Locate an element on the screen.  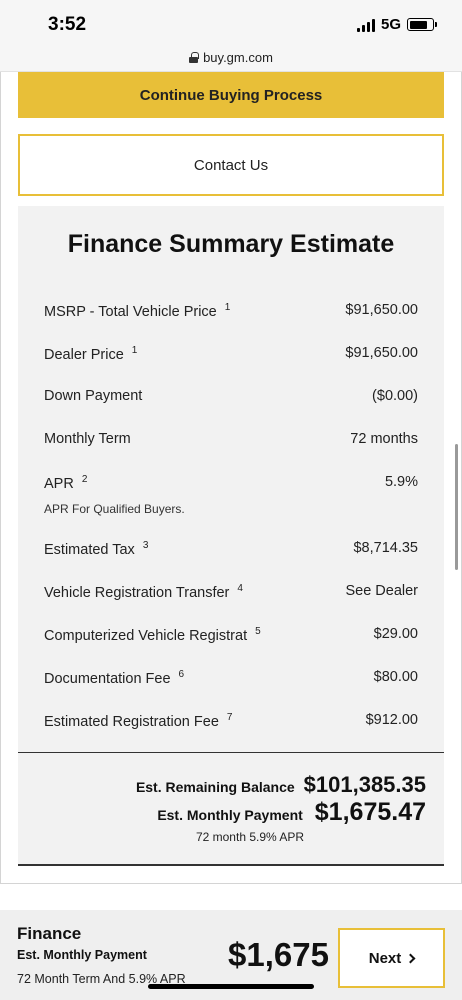
summary-row-msrp: MSRP - Total Vehicle Price 1 $91,650.00 is located at coordinates (231, 314).